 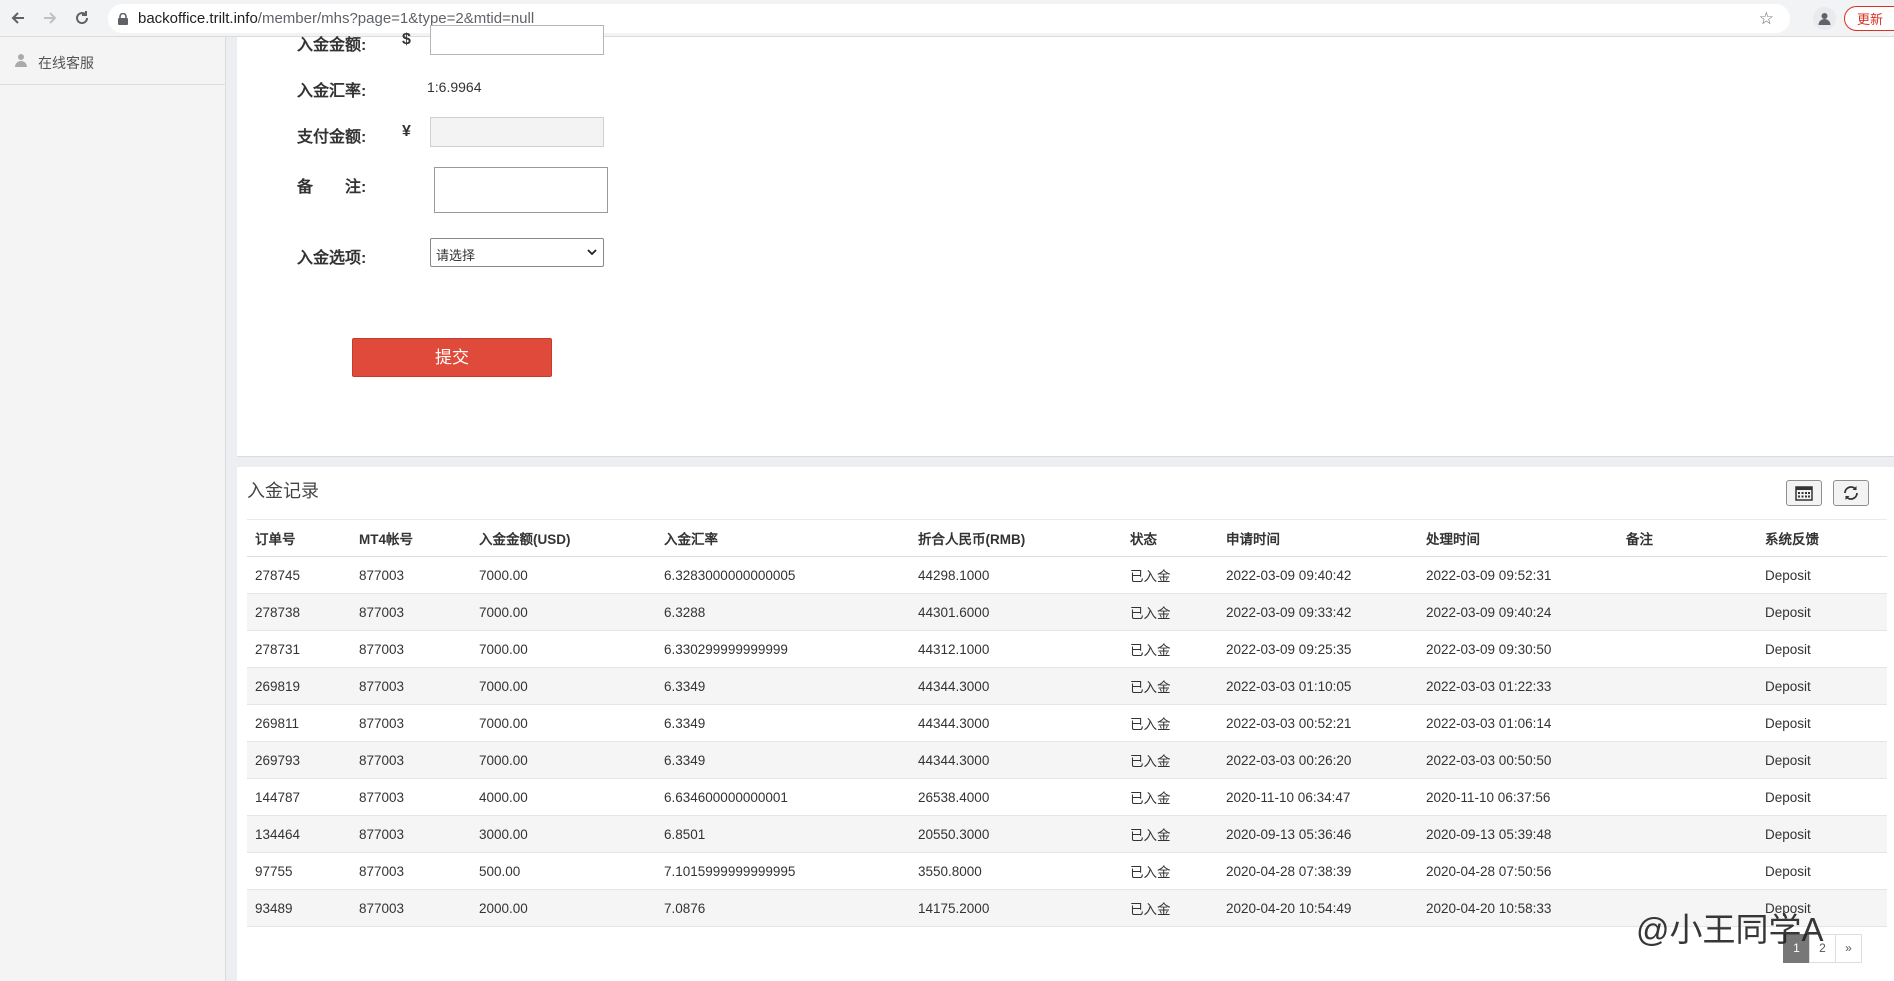 I want to click on next-page-button: », so click(x=1848, y=948).